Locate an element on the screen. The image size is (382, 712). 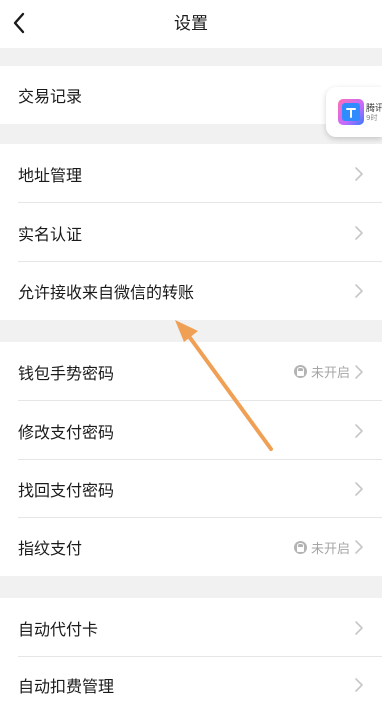
menu-item-label: 找回支付密码 is located at coordinates (66, 490).